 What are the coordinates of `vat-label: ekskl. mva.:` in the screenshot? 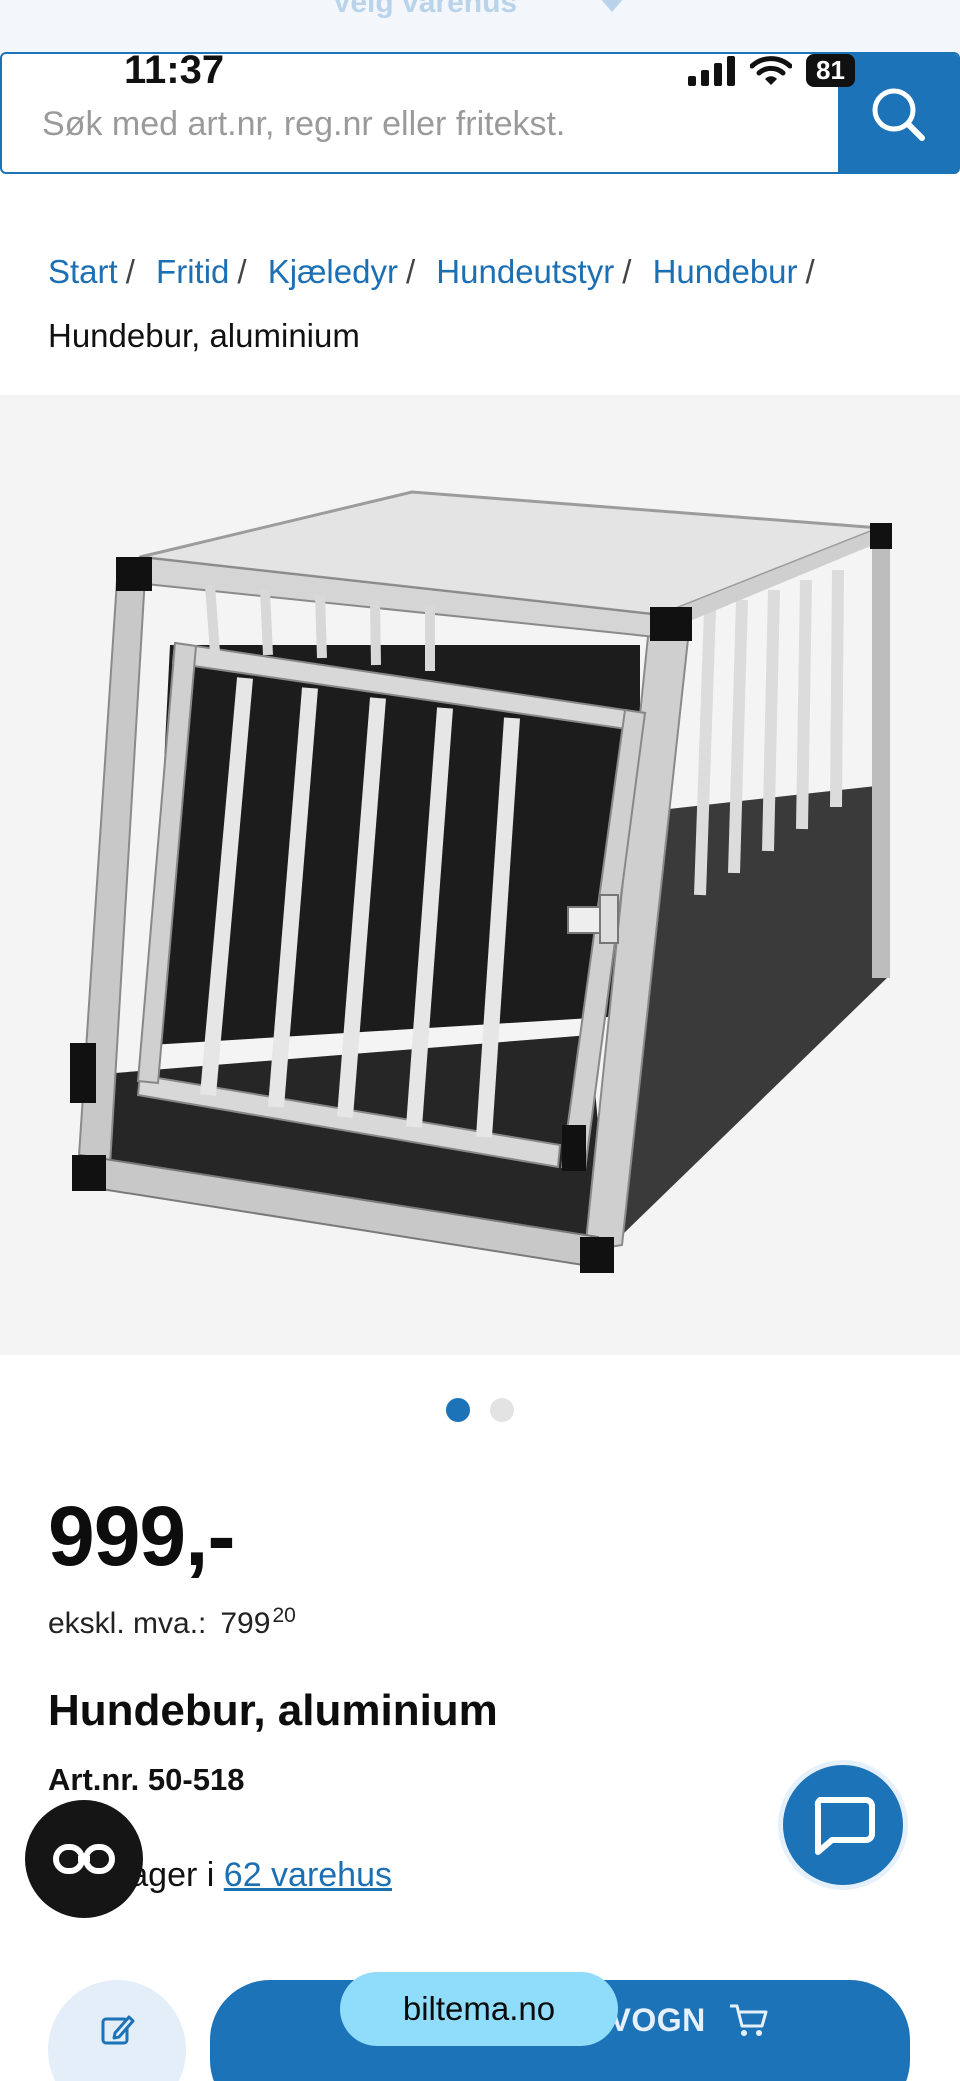 It's located at (127, 1623).